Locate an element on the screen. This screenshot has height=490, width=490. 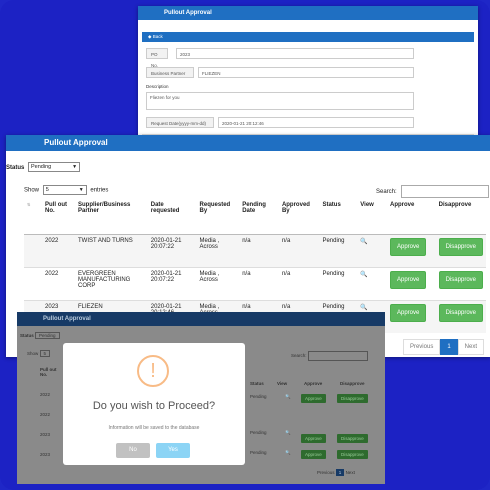
entries-select: 5 ▼ is located at coordinates (64, 190).